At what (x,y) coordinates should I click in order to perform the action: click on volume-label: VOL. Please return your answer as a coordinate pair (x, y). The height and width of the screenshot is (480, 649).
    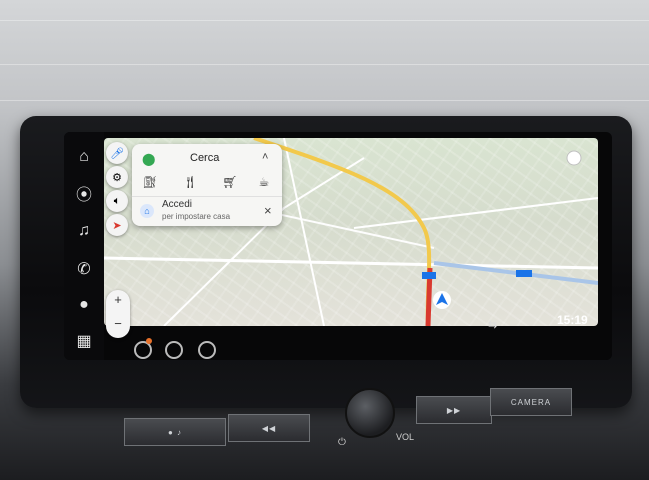
    Looking at the image, I should click on (405, 437).